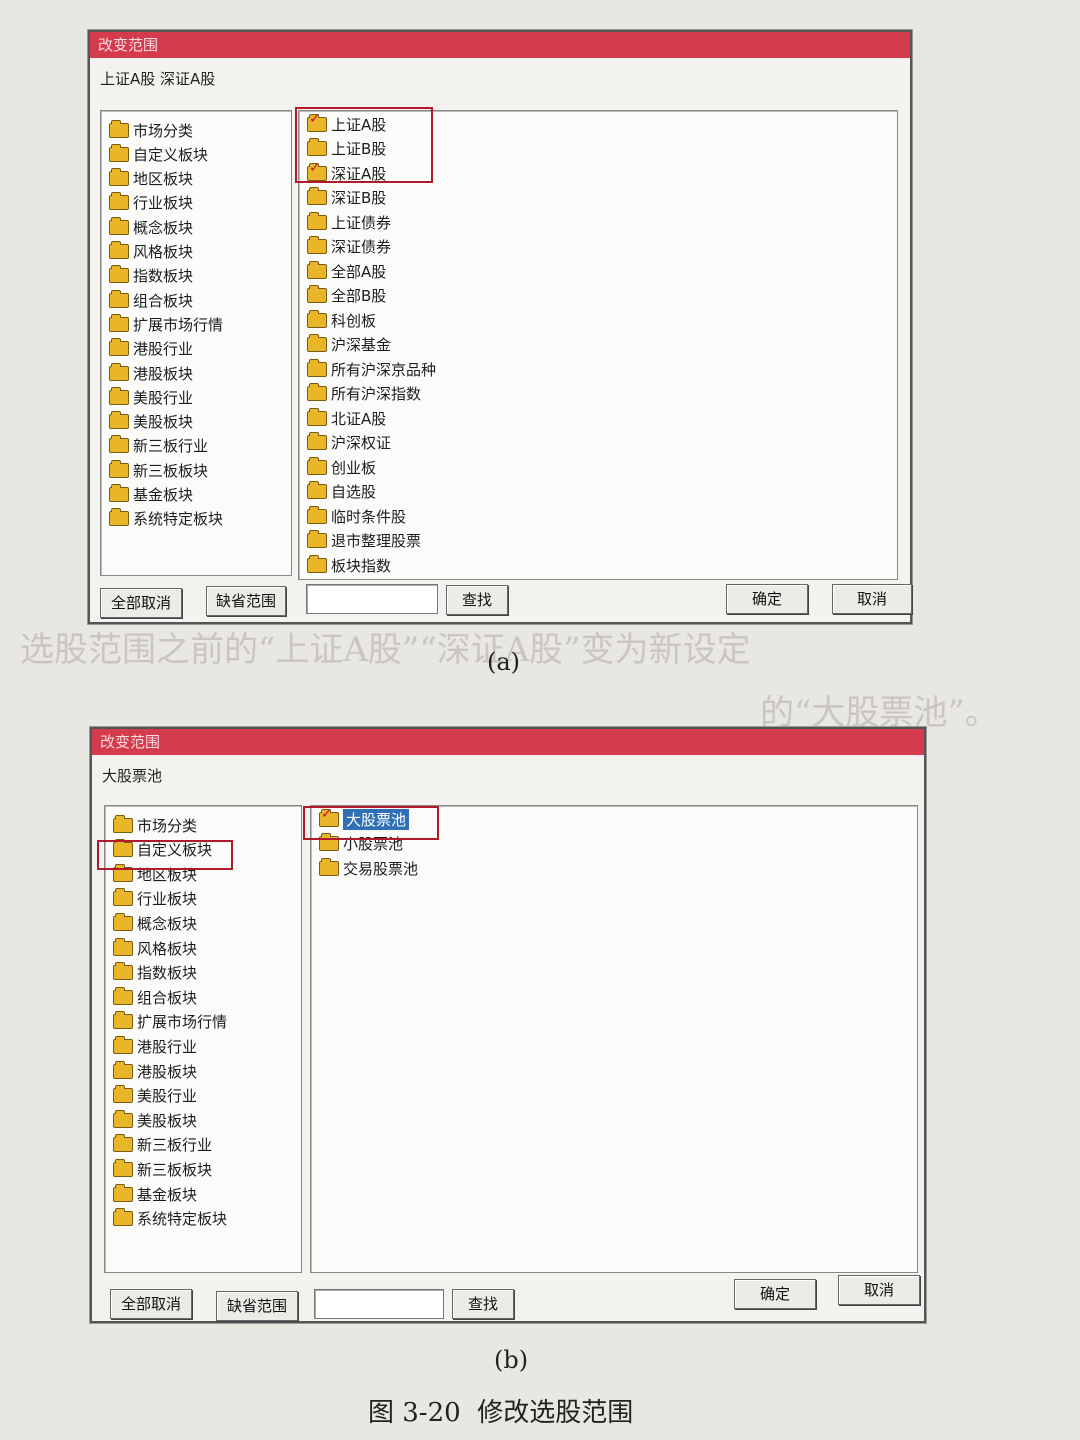 This screenshot has width=1080, height=1440. Describe the element at coordinates (371, 369) in the screenshot. I see `board-item: 所有沪深京品种` at that location.